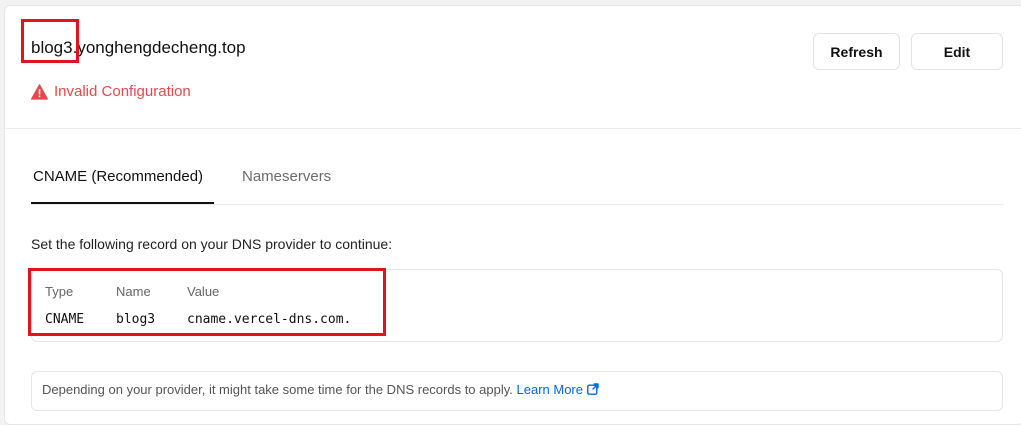 This screenshot has width=1021, height=425. I want to click on learn-more-link: Learn More, so click(558, 389).